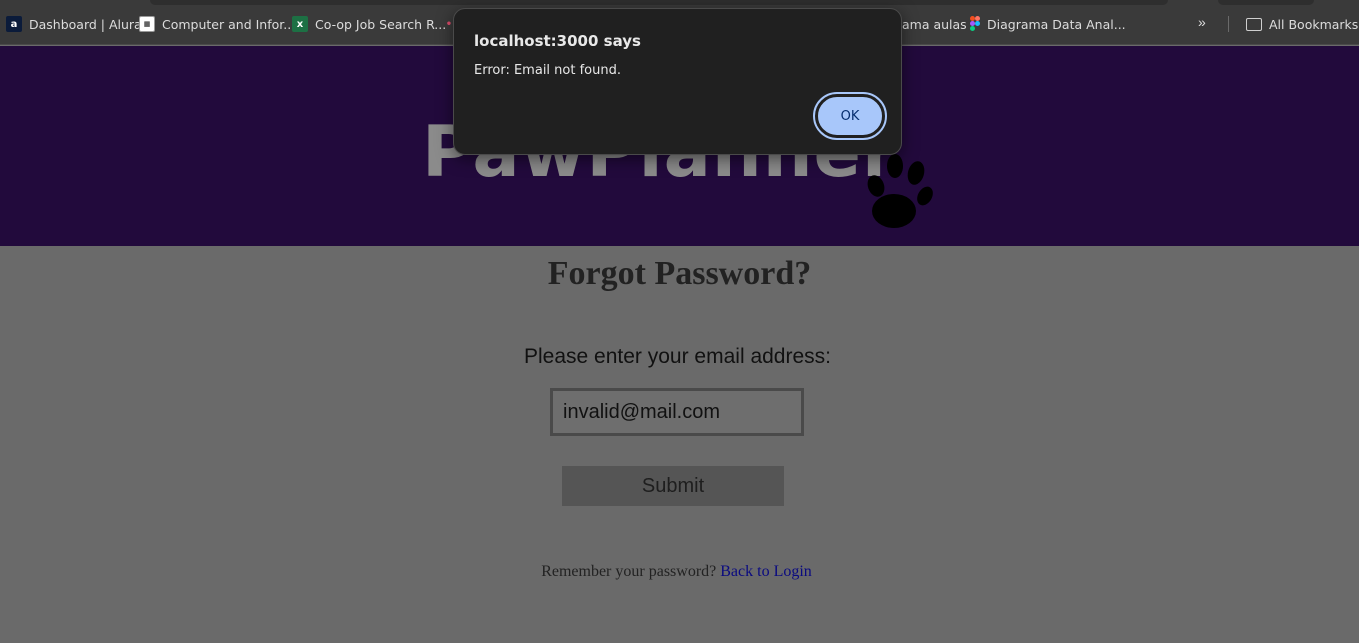 The image size is (1359, 643). What do you see at coordinates (677, 412) in the screenshot?
I see `email-field` at bounding box center [677, 412].